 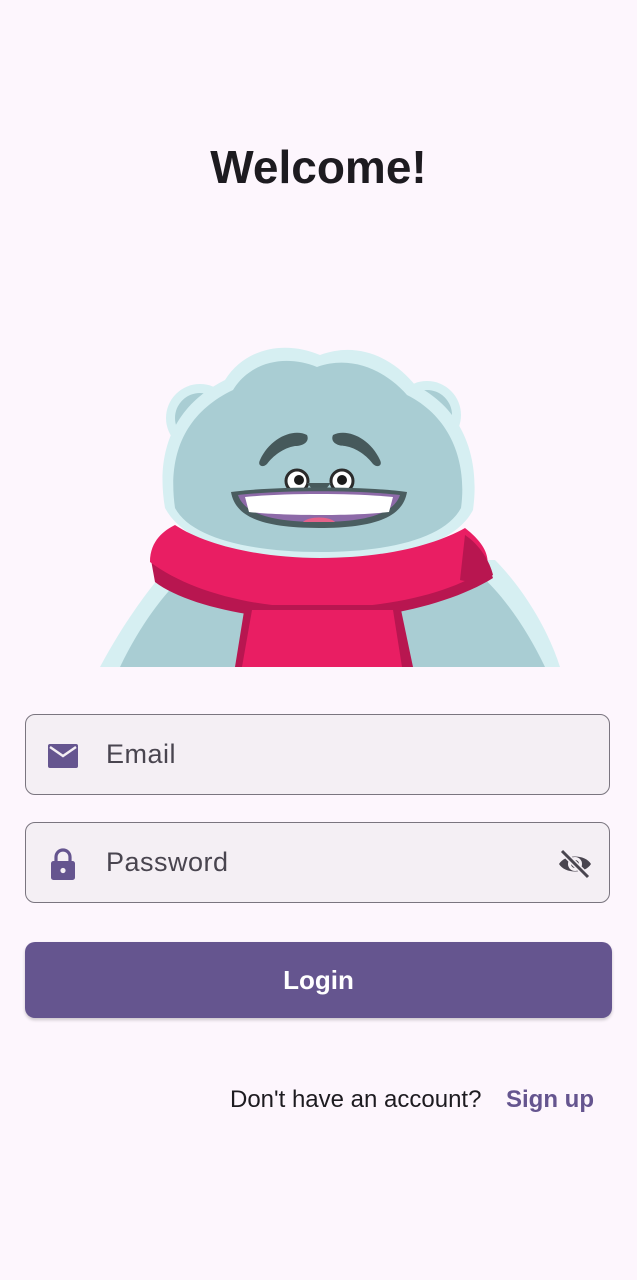 I want to click on page-title: Welcome!, so click(x=318, y=167).